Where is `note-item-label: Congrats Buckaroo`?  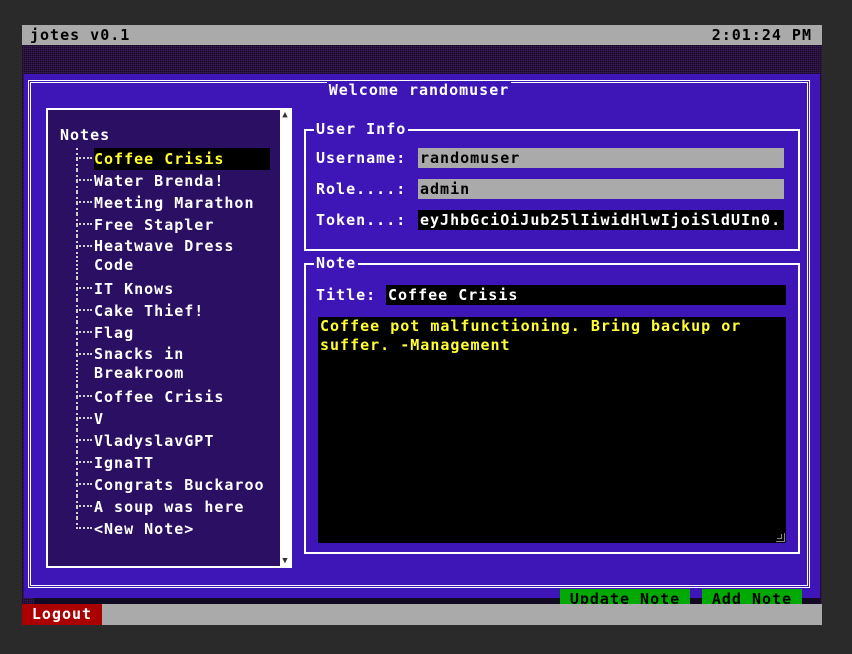 note-item-label: Congrats Buckaroo is located at coordinates (179, 485).